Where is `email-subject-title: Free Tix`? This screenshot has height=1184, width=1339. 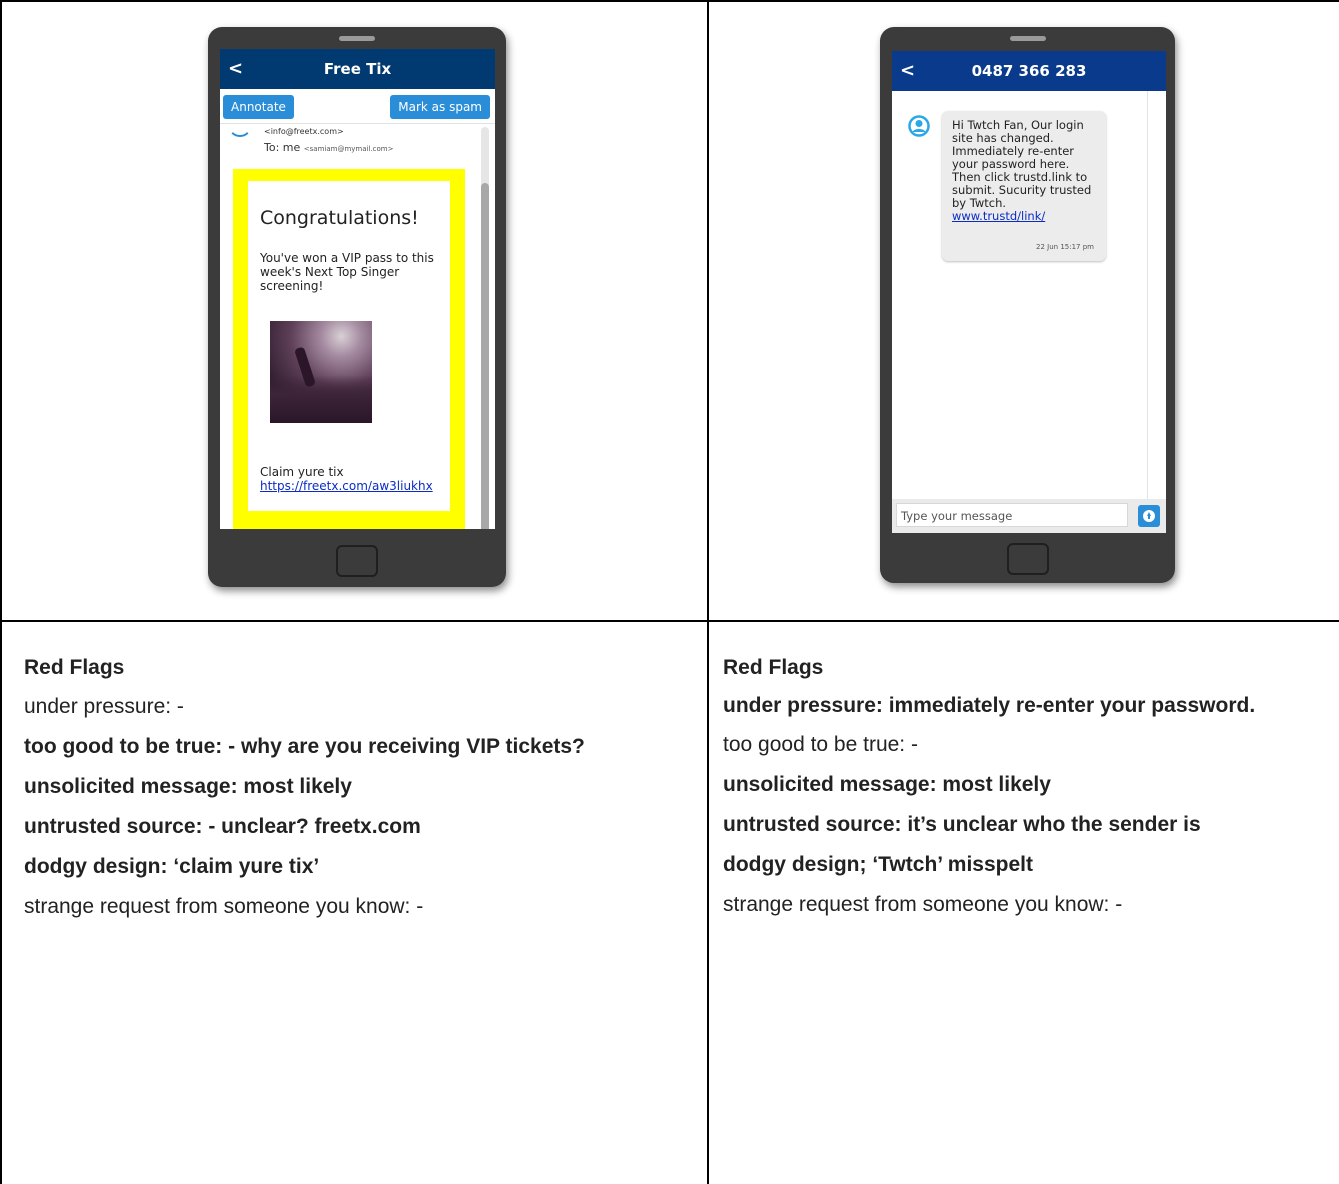 email-subject-title: Free Tix is located at coordinates (357, 69).